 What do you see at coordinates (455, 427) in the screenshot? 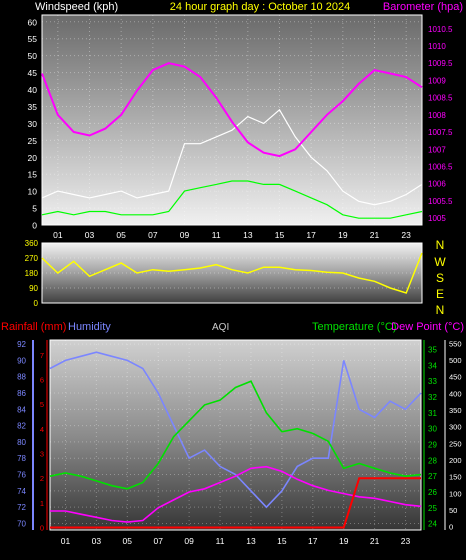
I see `aqi-y-tick: 300` at bounding box center [455, 427].